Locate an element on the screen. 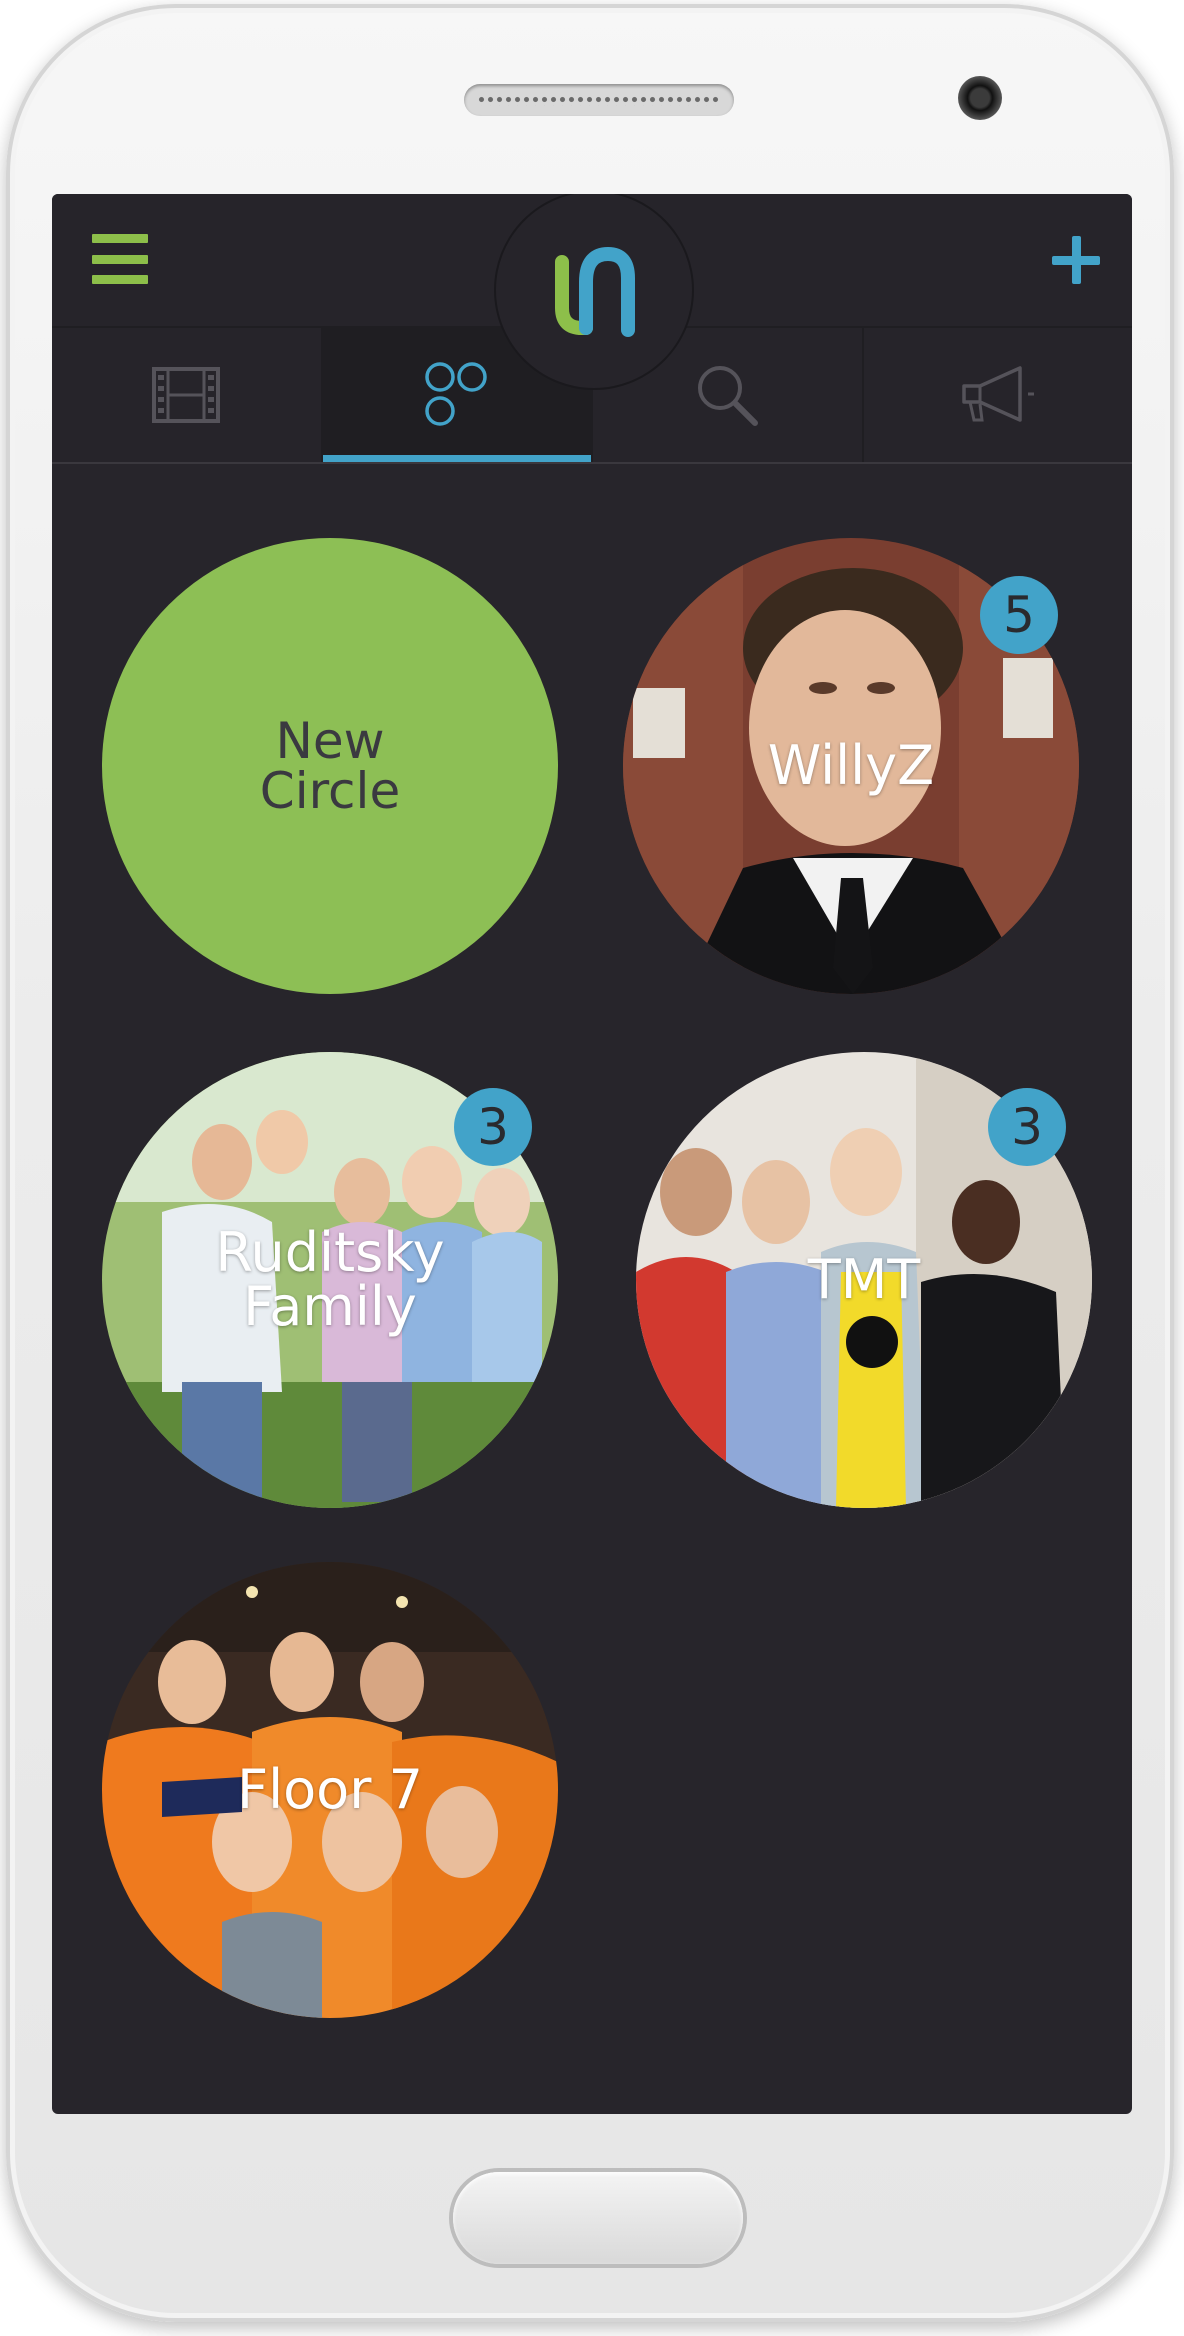  circle-item-floor-7: Floor 7 is located at coordinates (330, 1790).